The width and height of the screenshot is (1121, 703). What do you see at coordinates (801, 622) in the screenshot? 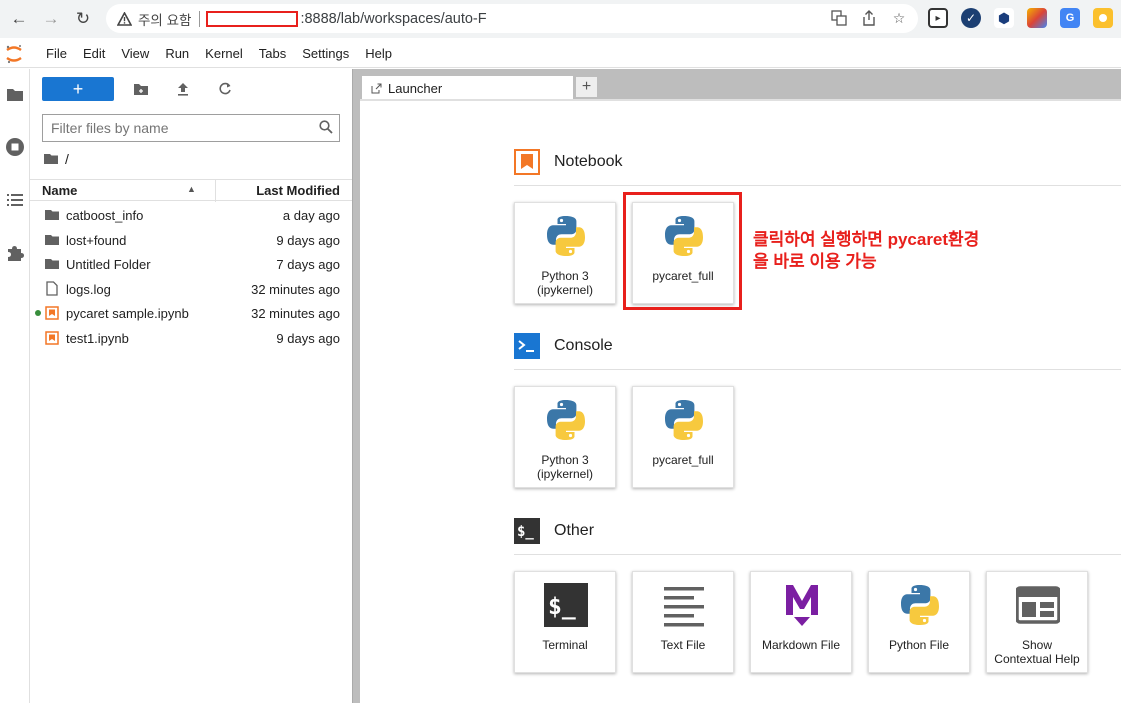
I see `launcher-card-markdown-file: Markdown File` at bounding box center [801, 622].